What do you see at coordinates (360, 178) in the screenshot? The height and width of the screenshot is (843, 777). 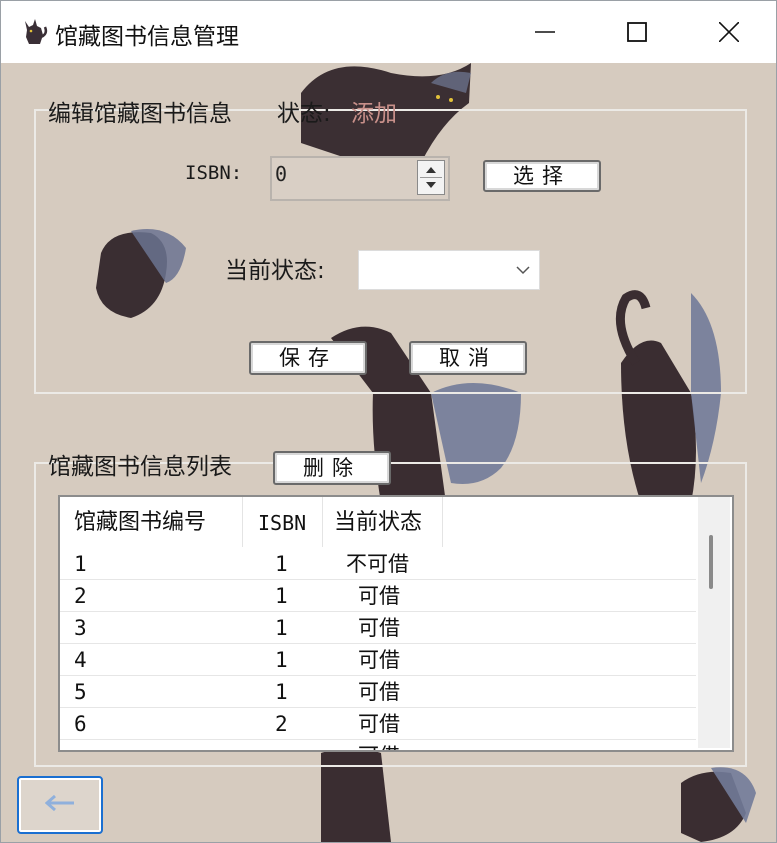 I see `isbn-spinbox: 0` at bounding box center [360, 178].